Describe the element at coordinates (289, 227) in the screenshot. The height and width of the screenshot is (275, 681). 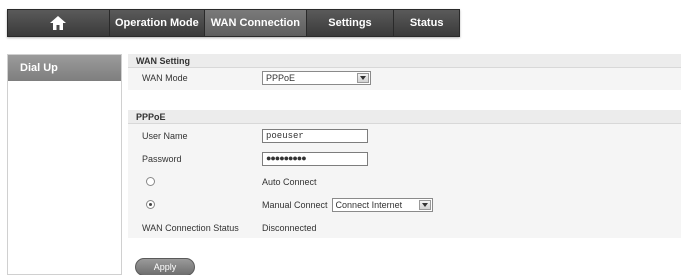
I see `wan-status-value: Disconnected` at that location.